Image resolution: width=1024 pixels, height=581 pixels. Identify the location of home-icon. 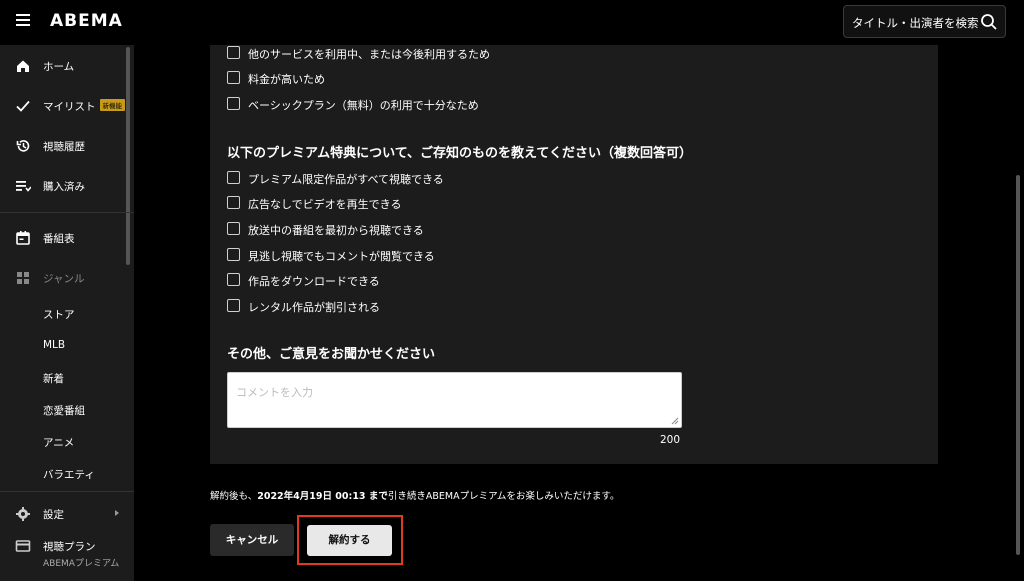
(23, 66).